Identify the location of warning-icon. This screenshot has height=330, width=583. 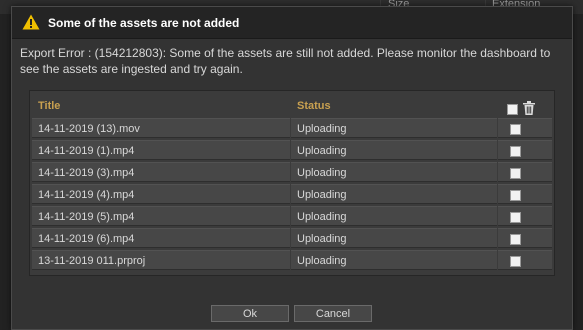
(31, 22).